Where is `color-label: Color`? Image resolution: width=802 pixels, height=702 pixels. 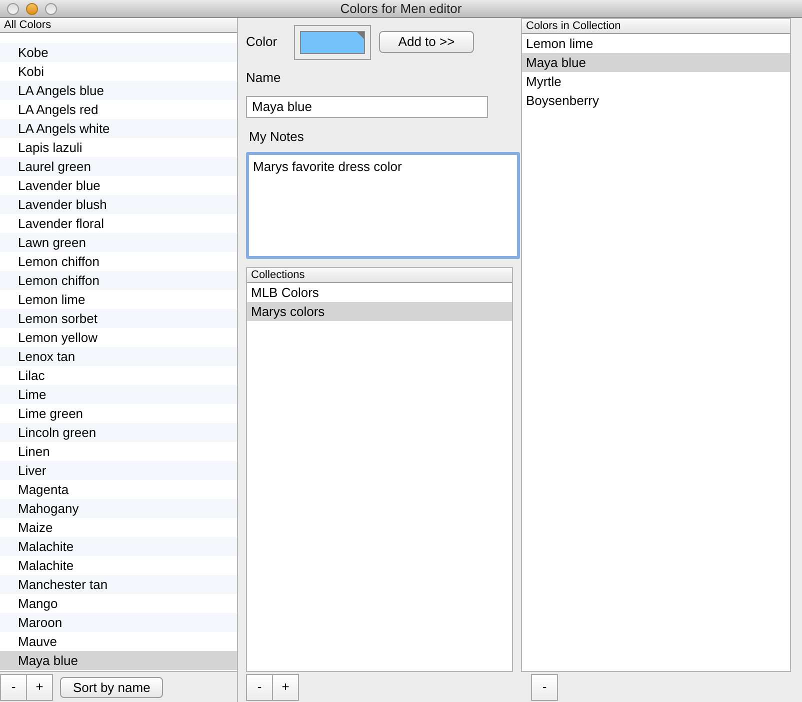
color-label: Color is located at coordinates (262, 42).